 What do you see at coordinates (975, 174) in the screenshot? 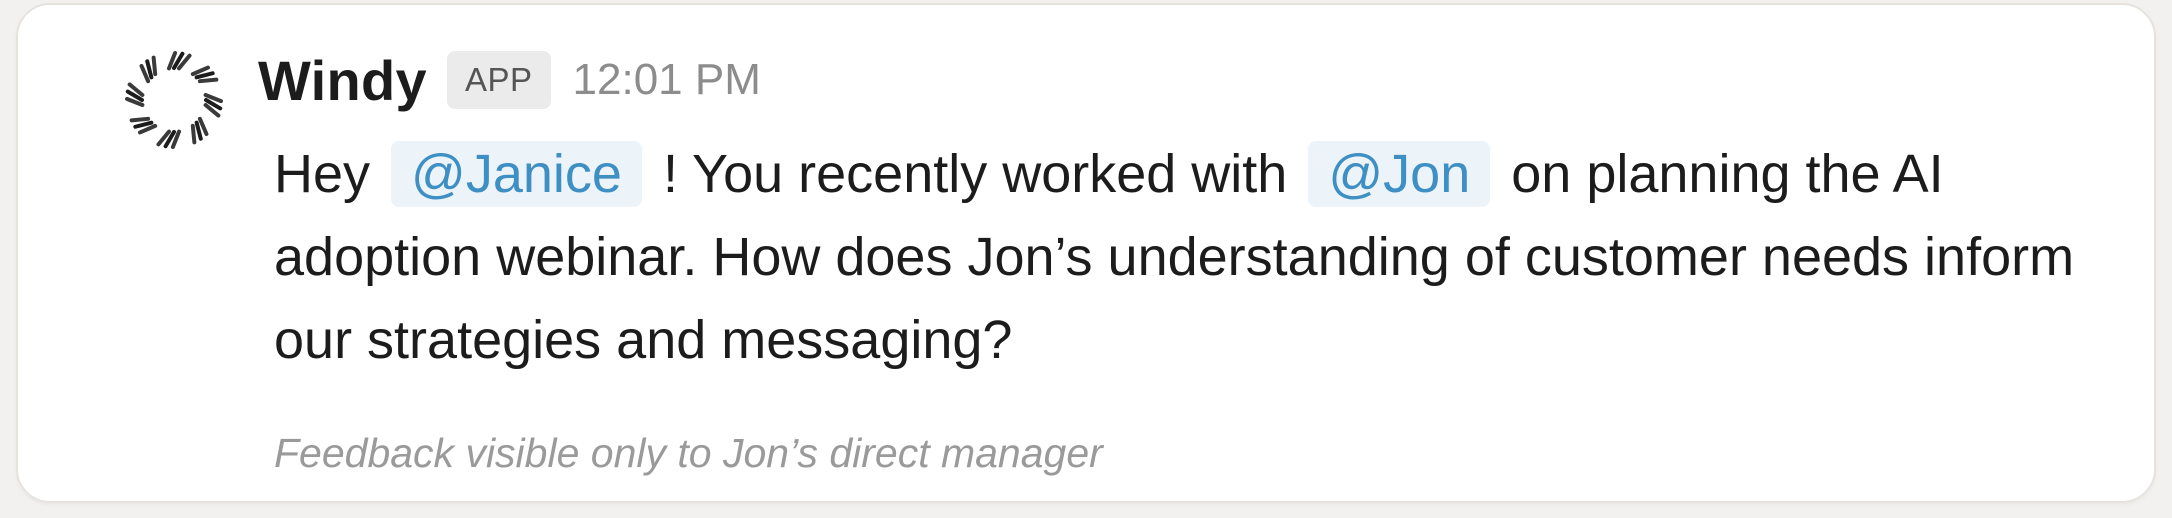
I see `message-text-middle: ! You recently worked with` at bounding box center [975, 174].